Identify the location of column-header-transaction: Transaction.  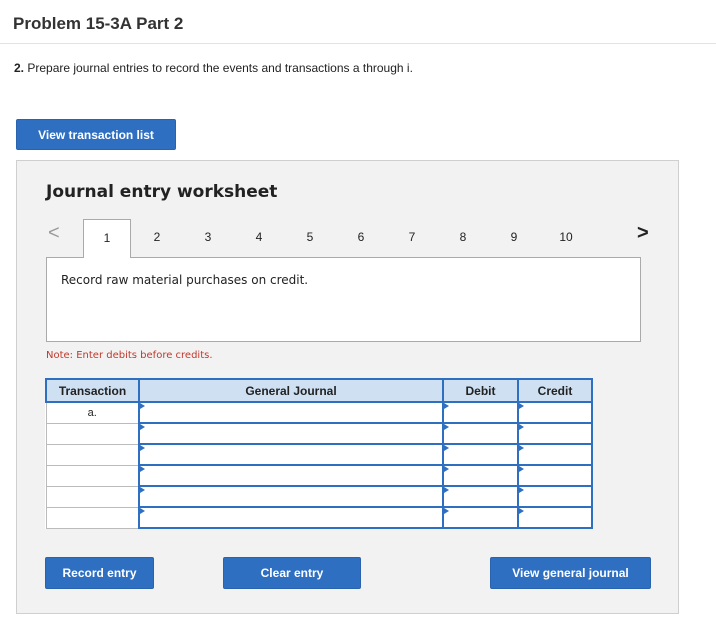
(92, 390).